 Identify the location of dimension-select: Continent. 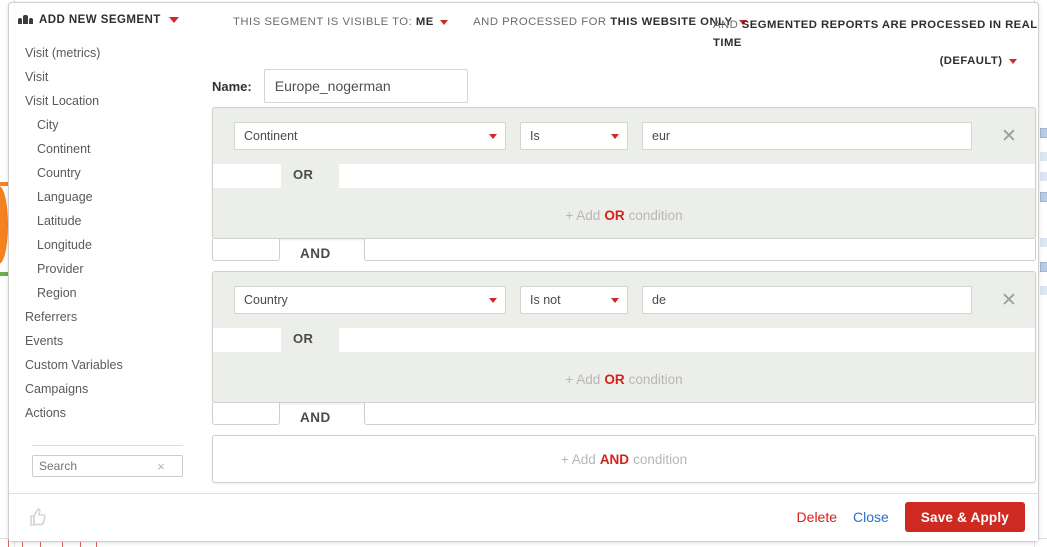
(370, 136).